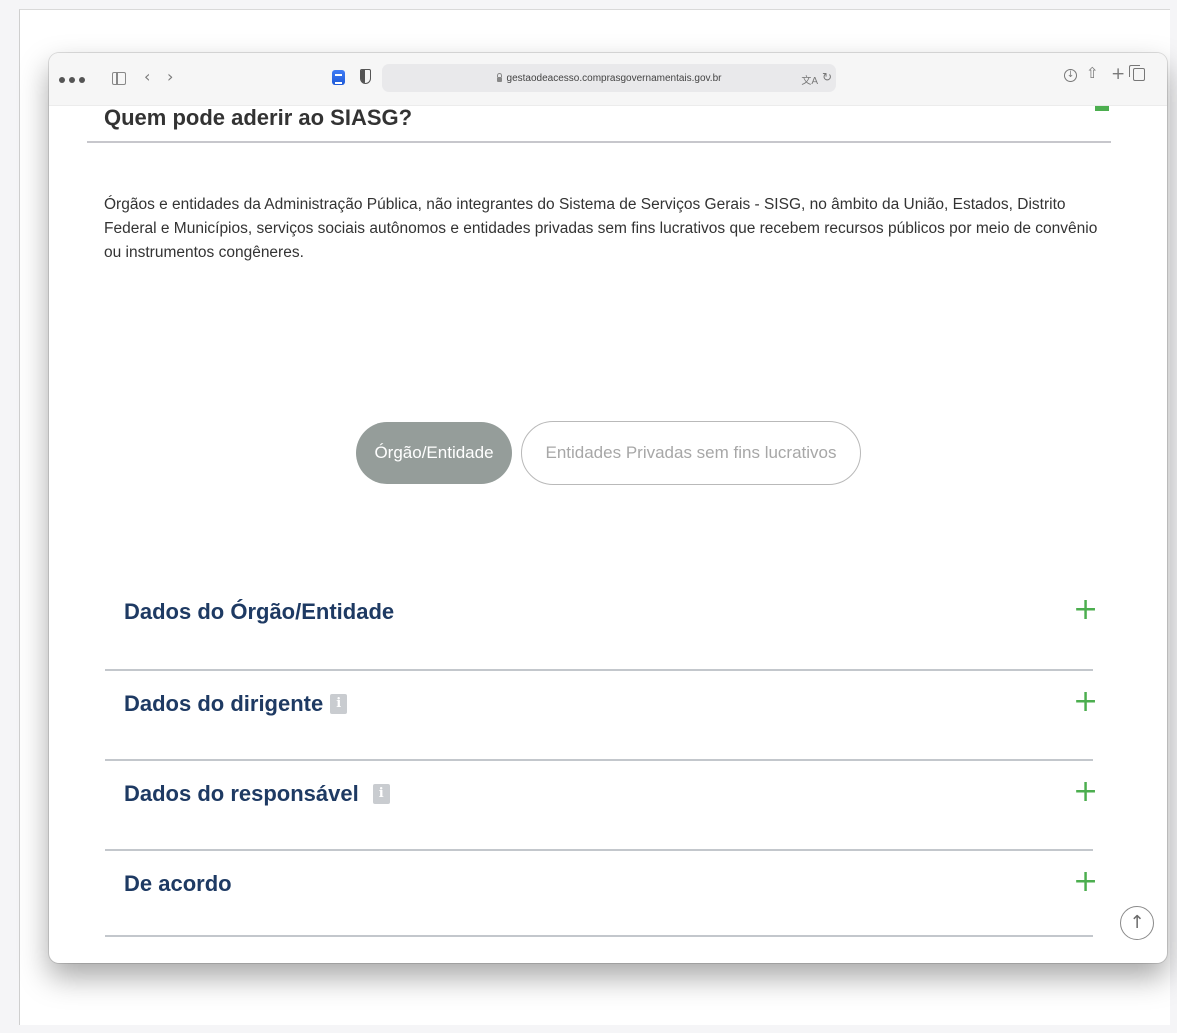 The height and width of the screenshot is (1033, 1177). Describe the element at coordinates (599, 936) in the screenshot. I see `accordion-divider` at that location.